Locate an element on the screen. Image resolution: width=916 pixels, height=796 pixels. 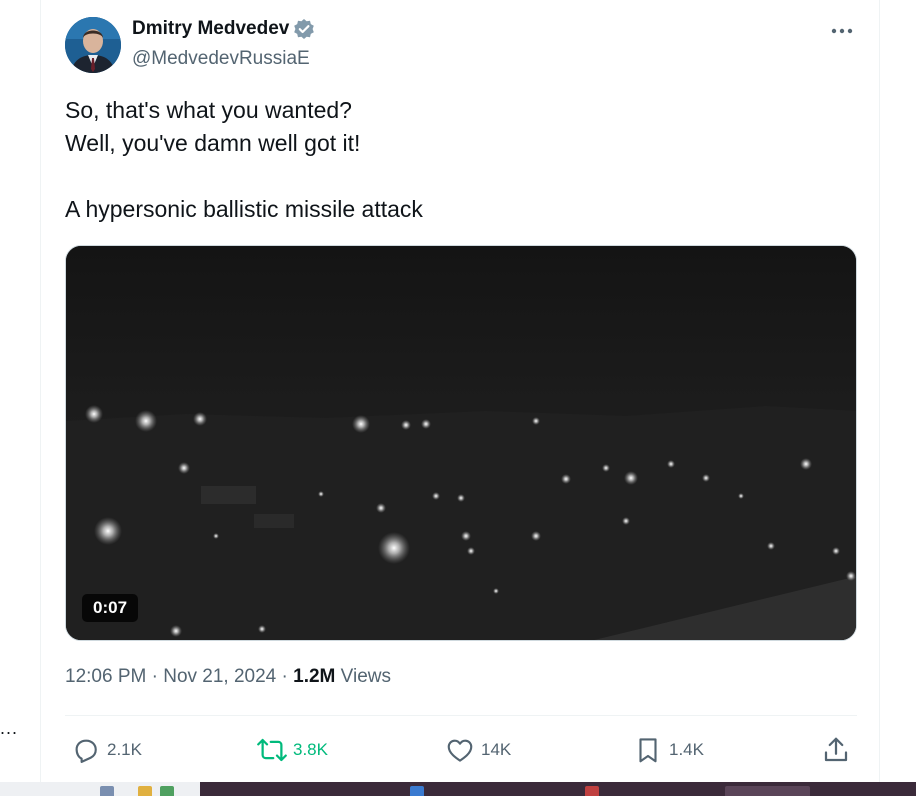
bookmark-icon is located at coordinates (648, 750).